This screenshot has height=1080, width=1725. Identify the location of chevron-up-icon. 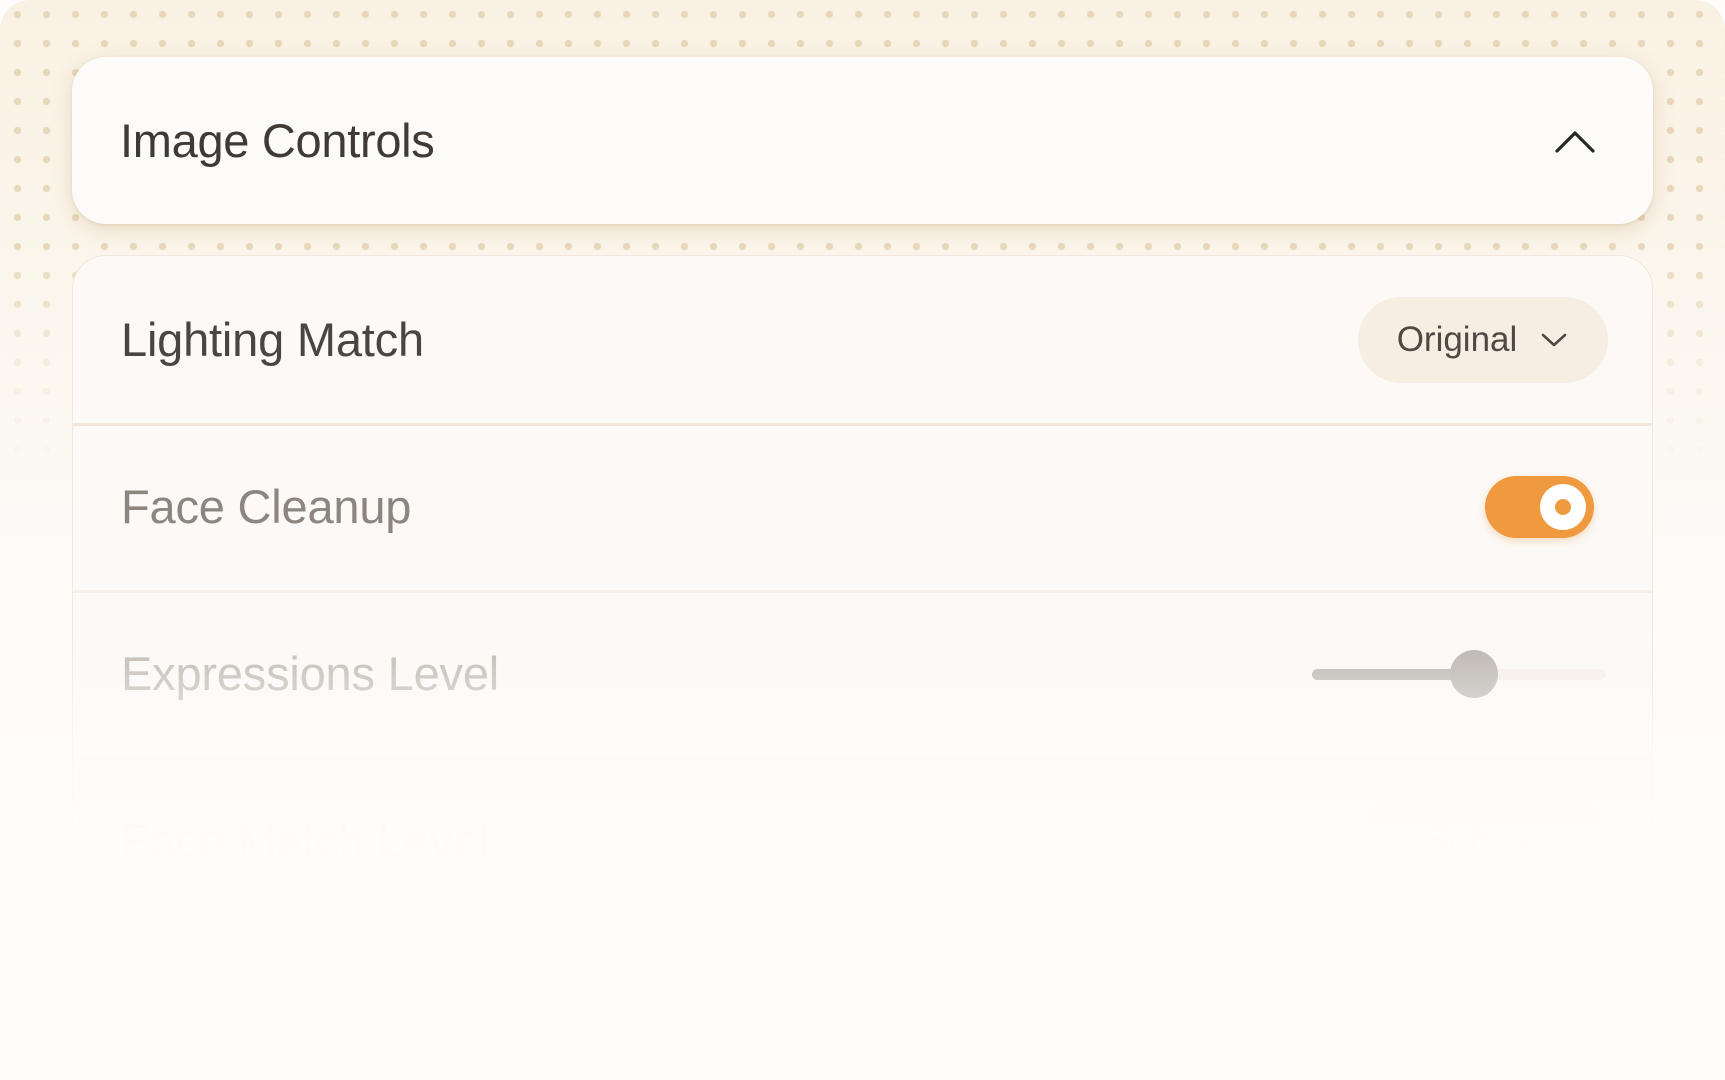
(1575, 141).